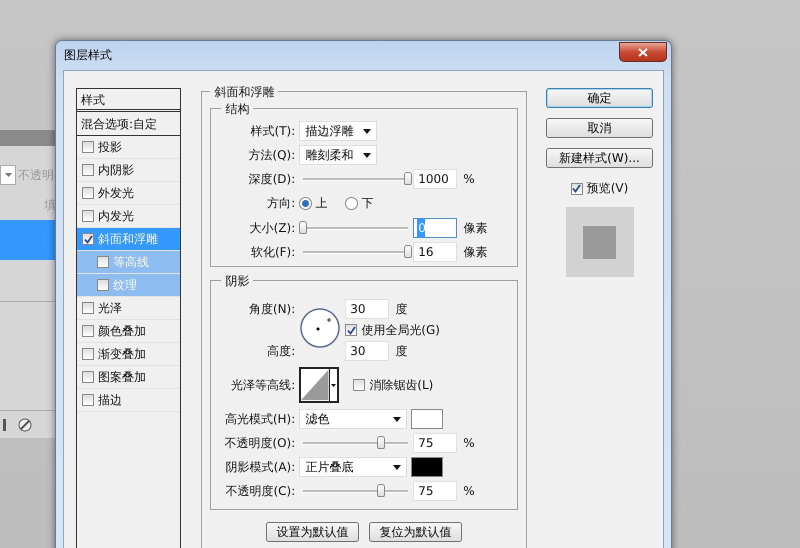 This screenshot has width=800, height=548. Describe the element at coordinates (271, 155) in the screenshot. I see `field-label: 方法(Q):` at that location.